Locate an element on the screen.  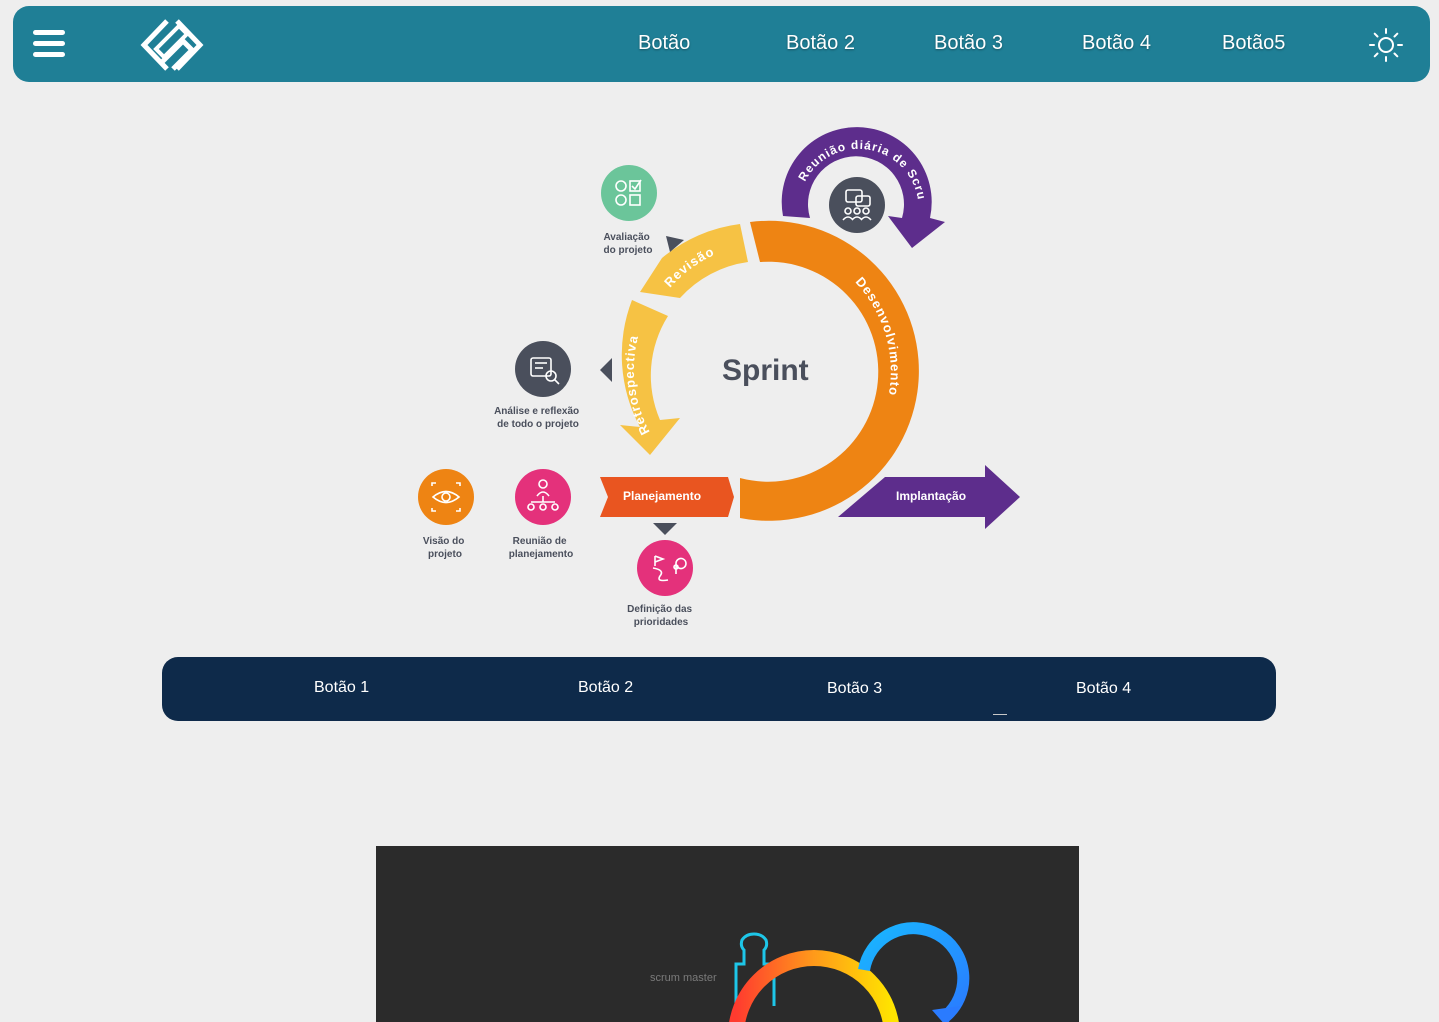
subnav-button-1: Botão 1 is located at coordinates (341, 688).